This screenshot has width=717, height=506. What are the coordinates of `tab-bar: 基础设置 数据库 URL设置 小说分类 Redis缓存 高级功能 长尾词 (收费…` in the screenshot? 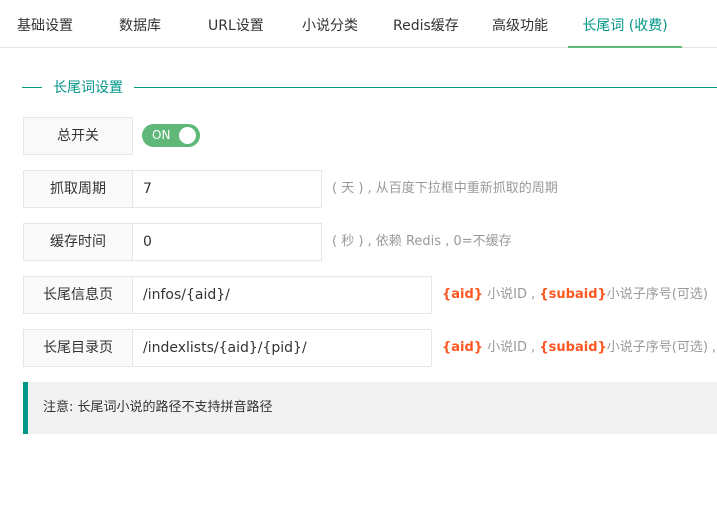 It's located at (358, 24).